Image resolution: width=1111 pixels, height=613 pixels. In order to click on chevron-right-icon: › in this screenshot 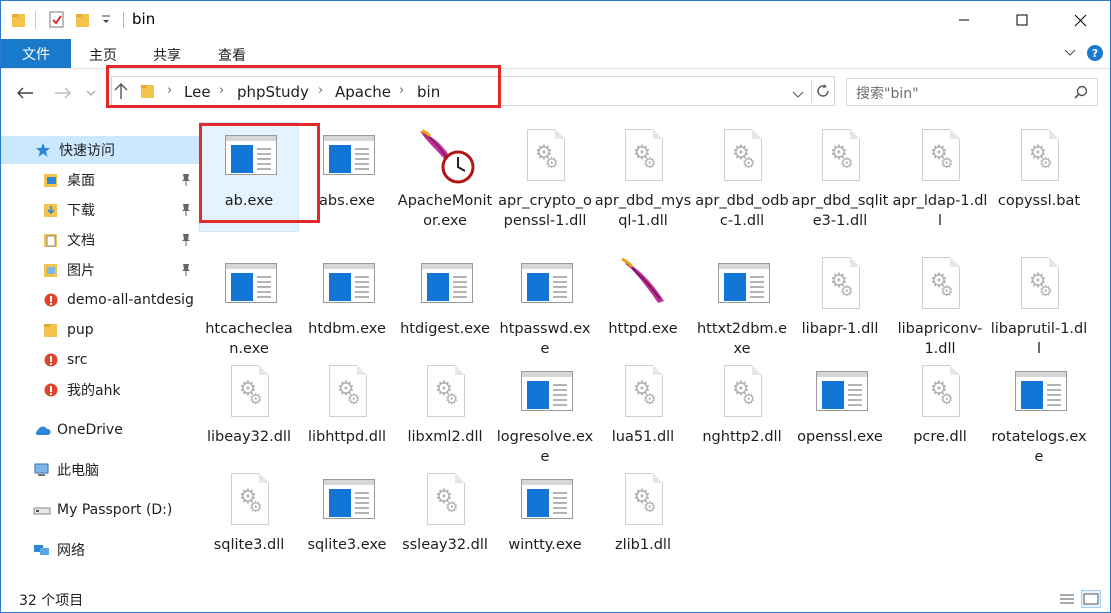, I will do `click(402, 90)`.